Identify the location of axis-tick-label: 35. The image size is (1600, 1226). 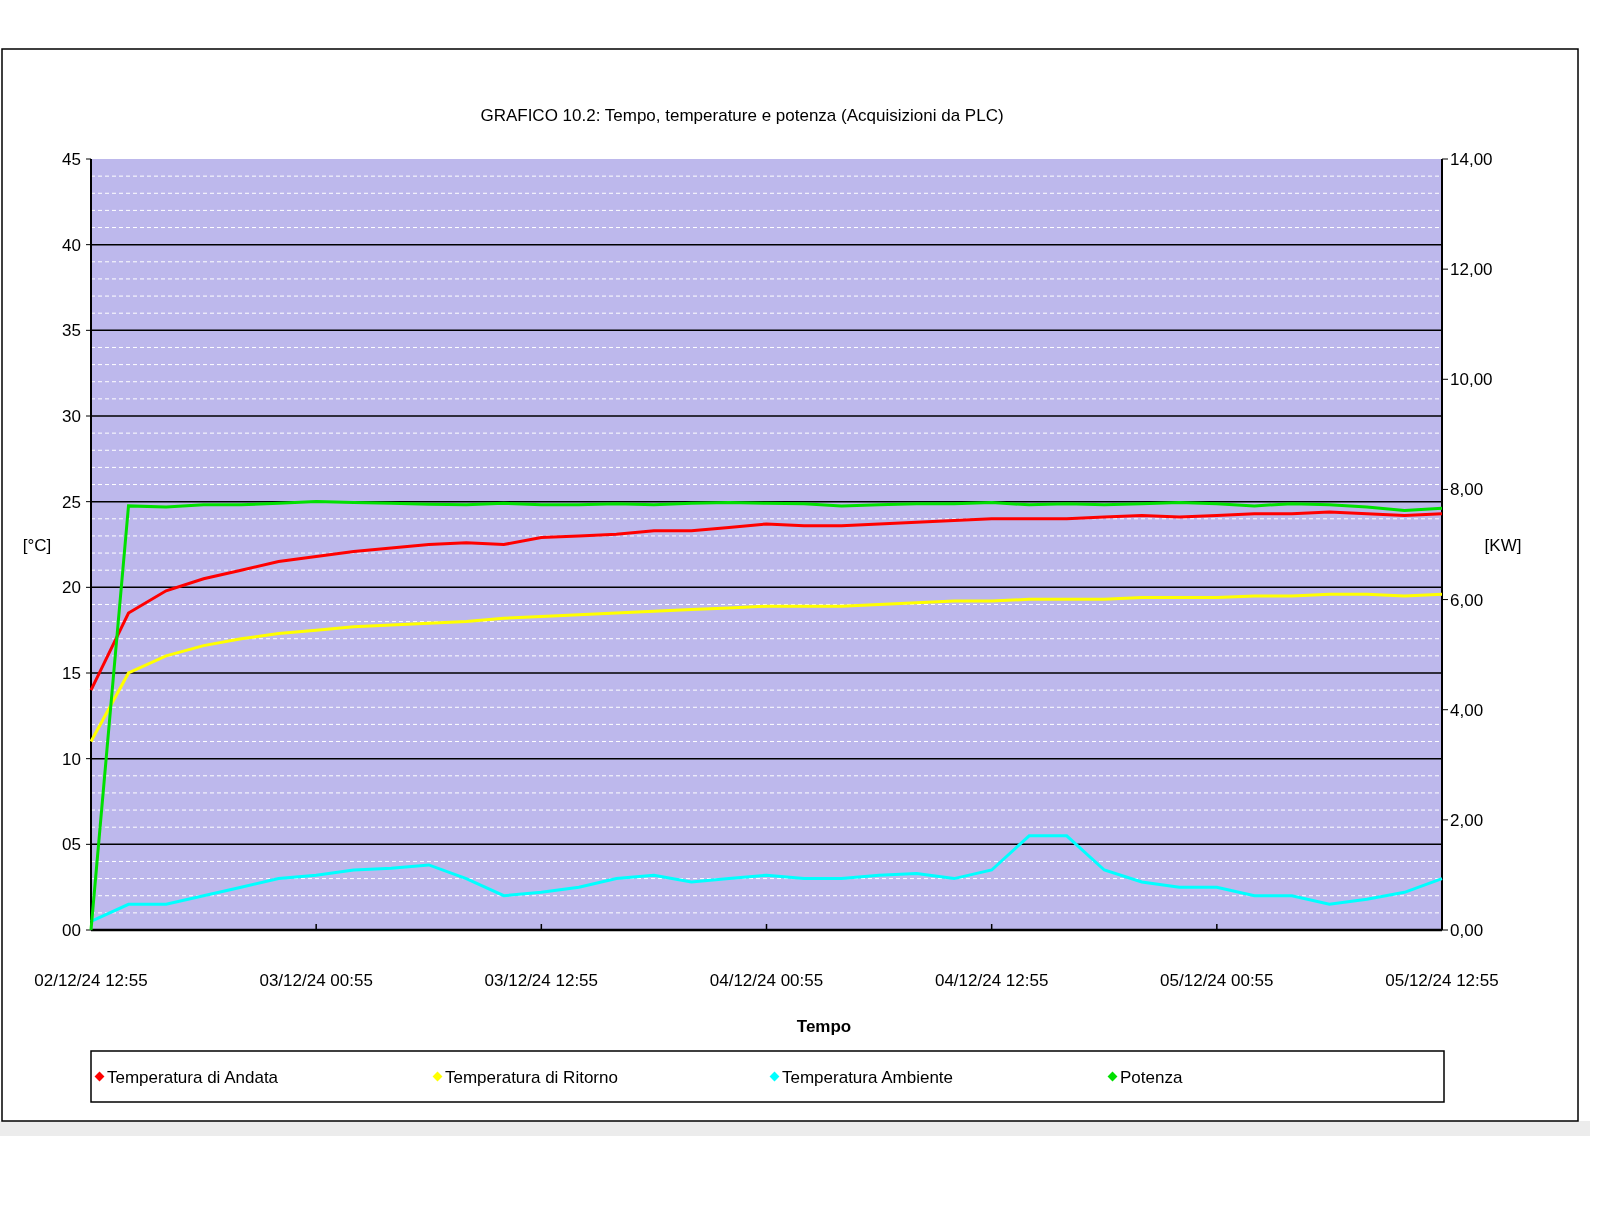
(71, 331).